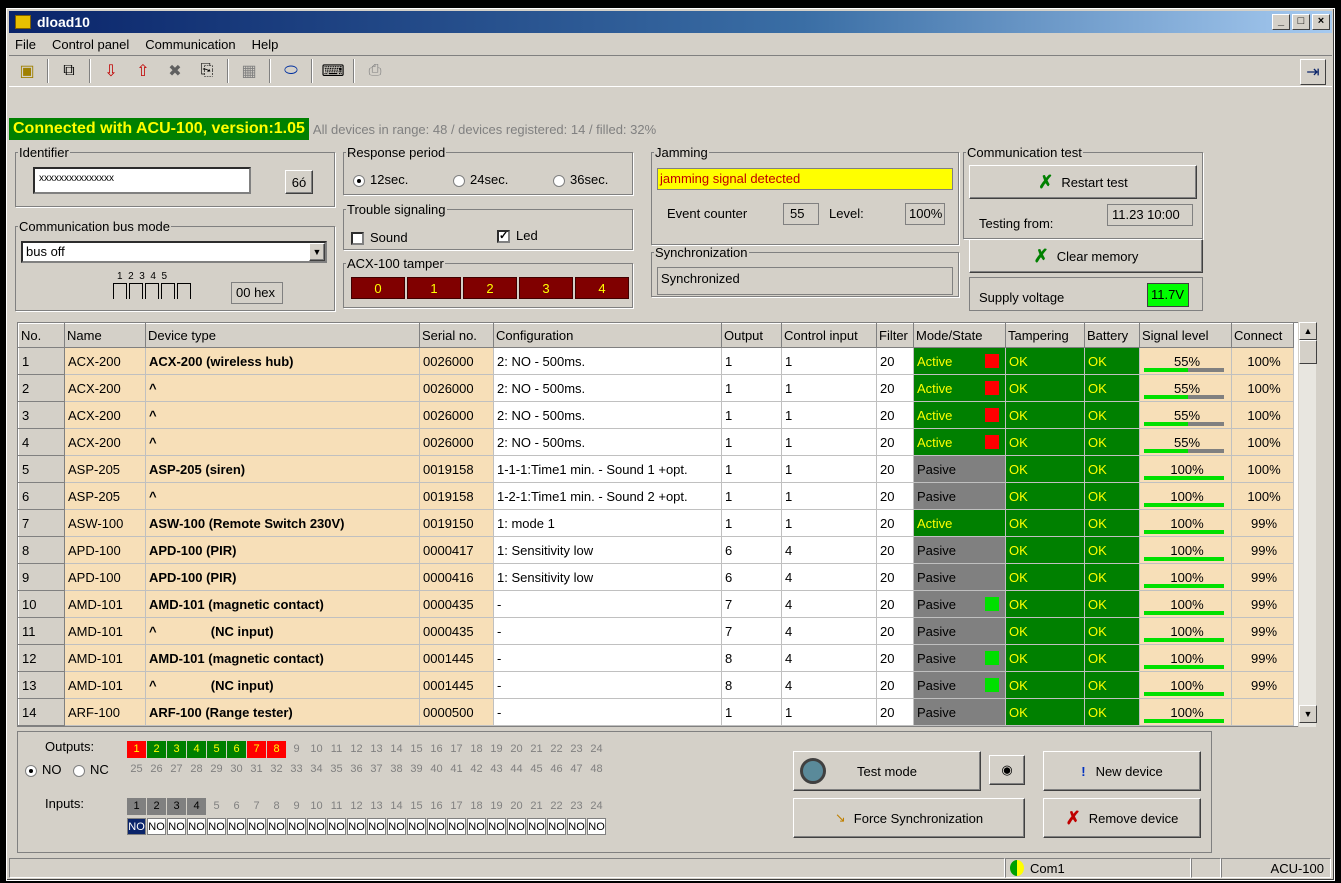  I want to click on output-cell: 34, so click(316, 769).